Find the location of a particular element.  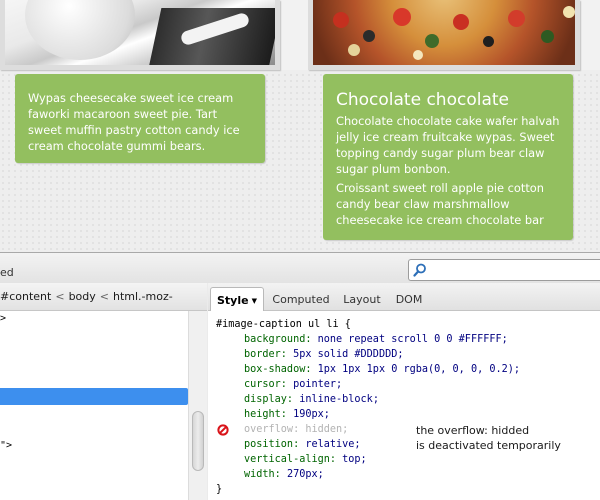

css-declaration: display: inline-block; is located at coordinates (311, 399).